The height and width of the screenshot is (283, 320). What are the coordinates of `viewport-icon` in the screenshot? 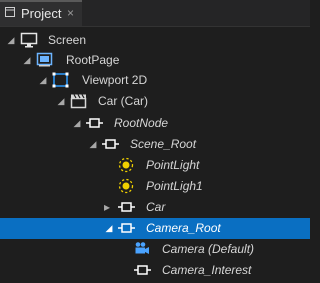 It's located at (61, 80).